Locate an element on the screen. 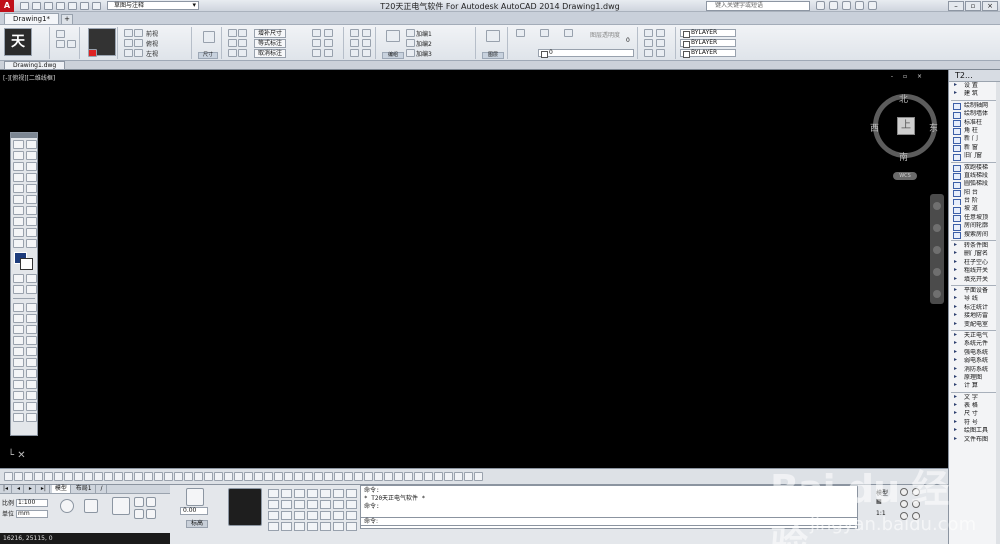  panel-menu-item: 弱电系统 is located at coordinates (974, 361).